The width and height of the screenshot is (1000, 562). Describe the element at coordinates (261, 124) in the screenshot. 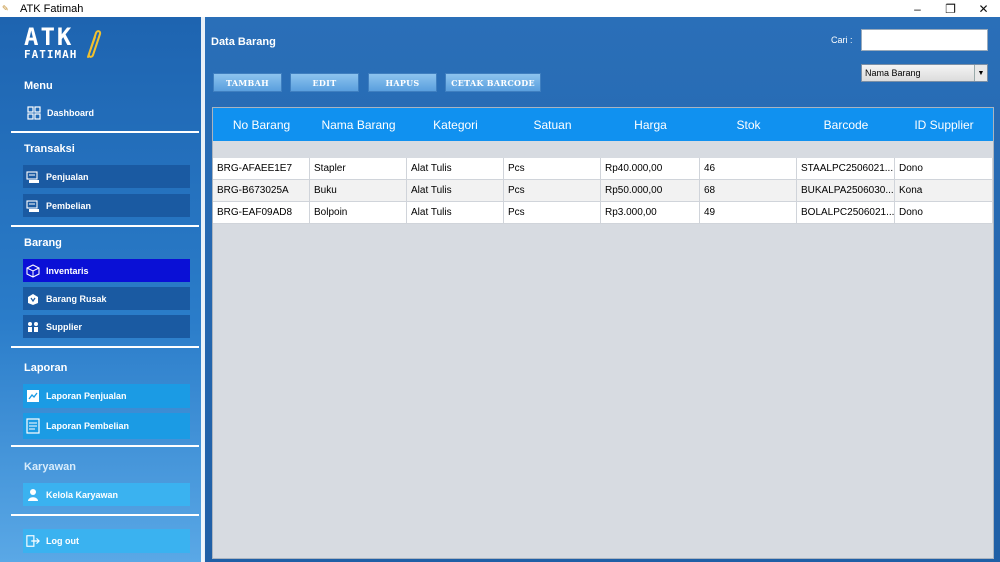

I see `column-header: No Barang` at that location.